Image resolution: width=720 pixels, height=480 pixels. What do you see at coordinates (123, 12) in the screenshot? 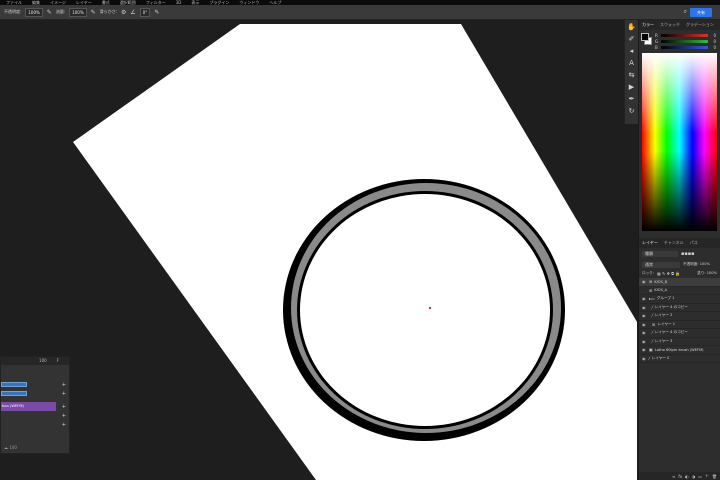
I see `gear-icon: ⚙` at bounding box center [123, 12].